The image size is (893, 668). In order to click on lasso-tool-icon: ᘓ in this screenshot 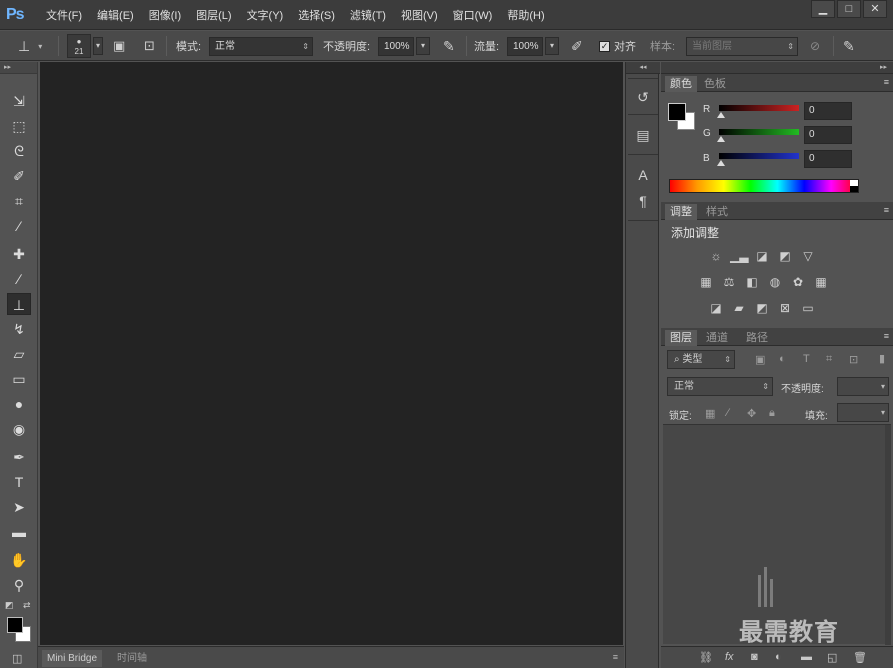, I will do `click(19, 151)`.